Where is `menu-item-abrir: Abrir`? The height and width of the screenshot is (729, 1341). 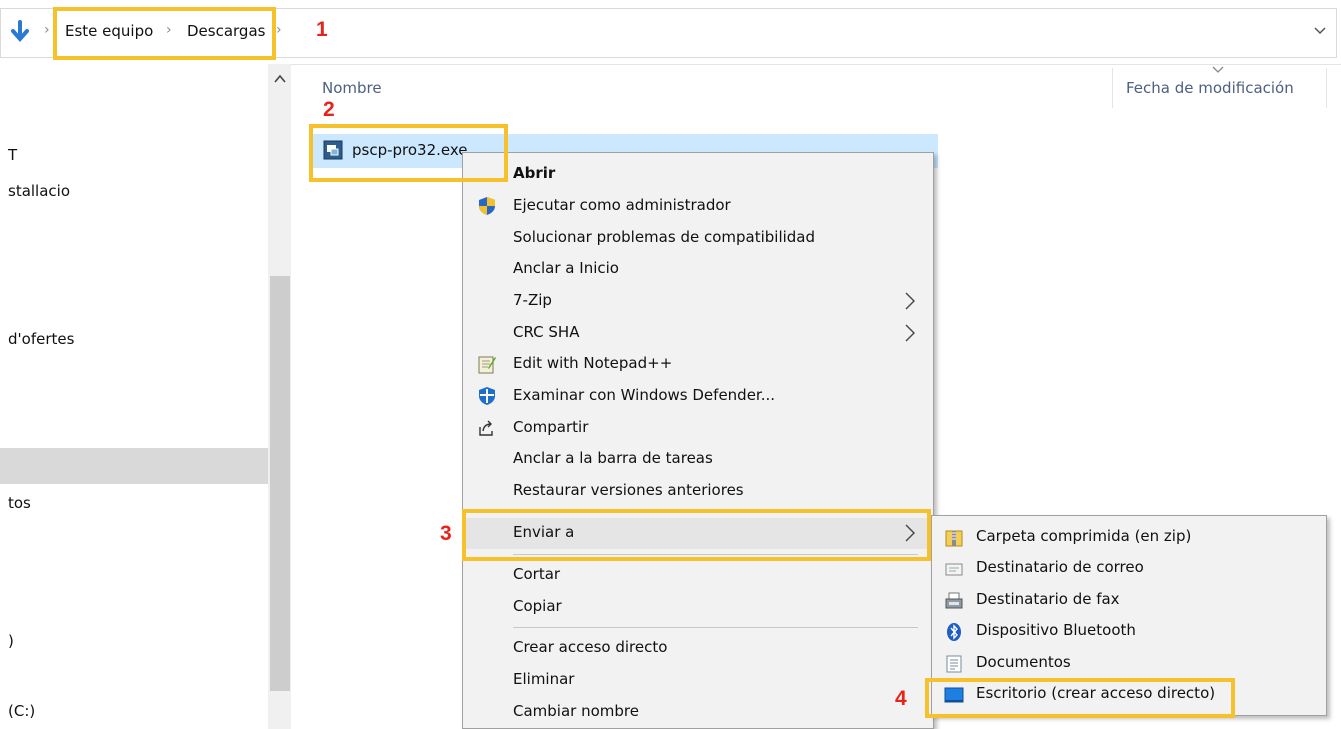 menu-item-abrir: Abrir is located at coordinates (698, 174).